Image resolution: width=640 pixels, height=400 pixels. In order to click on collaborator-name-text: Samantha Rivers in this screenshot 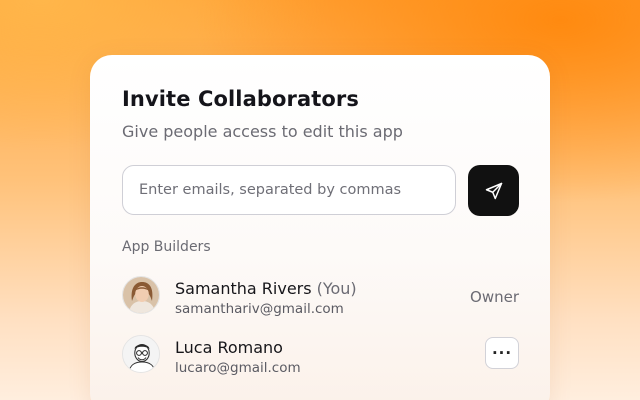, I will do `click(243, 288)`.